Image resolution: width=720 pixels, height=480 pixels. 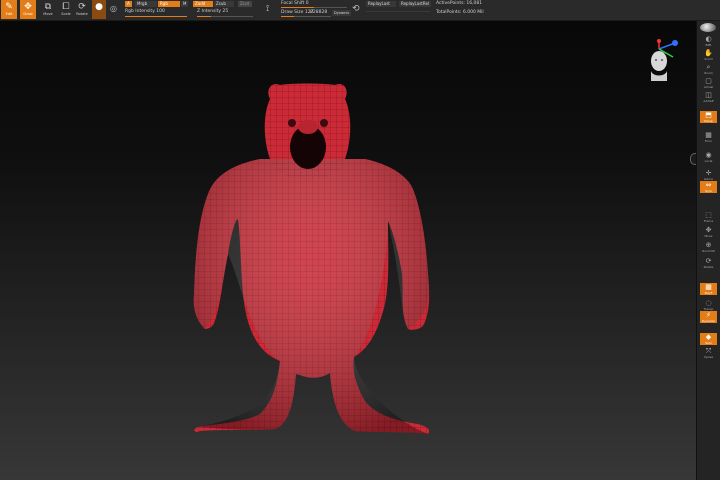 What do you see at coordinates (245, 4) in the screenshot?
I see `zcut-button: Zcut` at bounding box center [245, 4].